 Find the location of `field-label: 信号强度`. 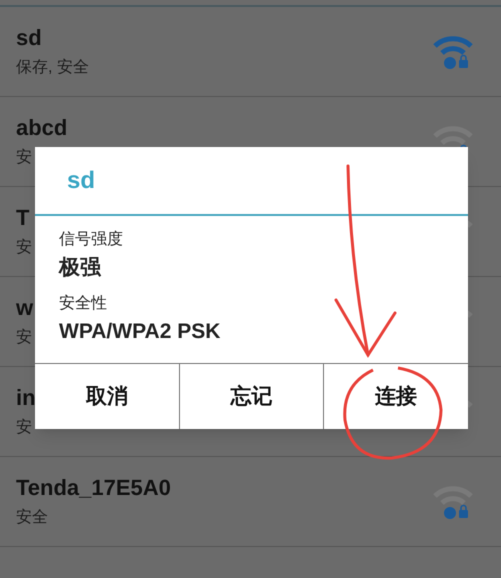

field-label: 信号强度 is located at coordinates (91, 240).